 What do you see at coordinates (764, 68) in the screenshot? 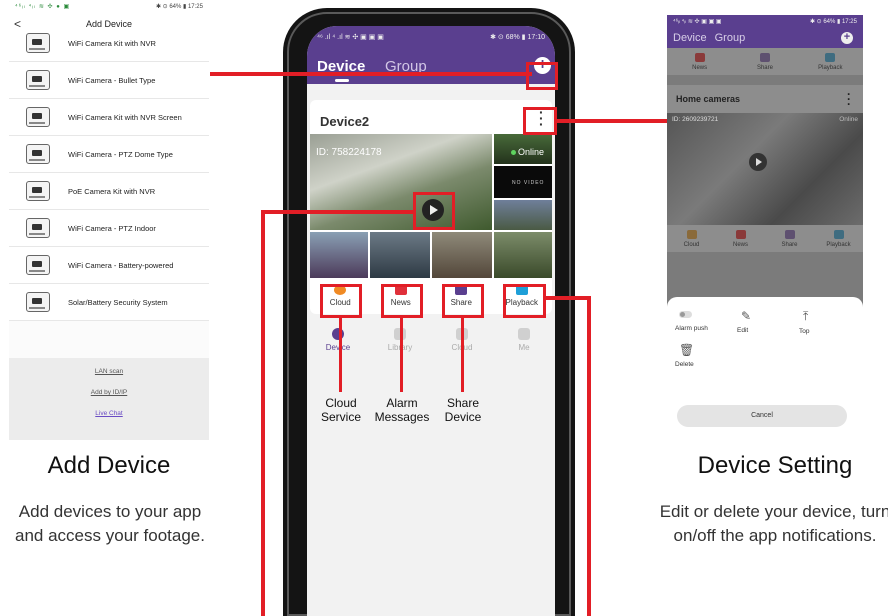
I see `share-label: Share` at bounding box center [764, 68].